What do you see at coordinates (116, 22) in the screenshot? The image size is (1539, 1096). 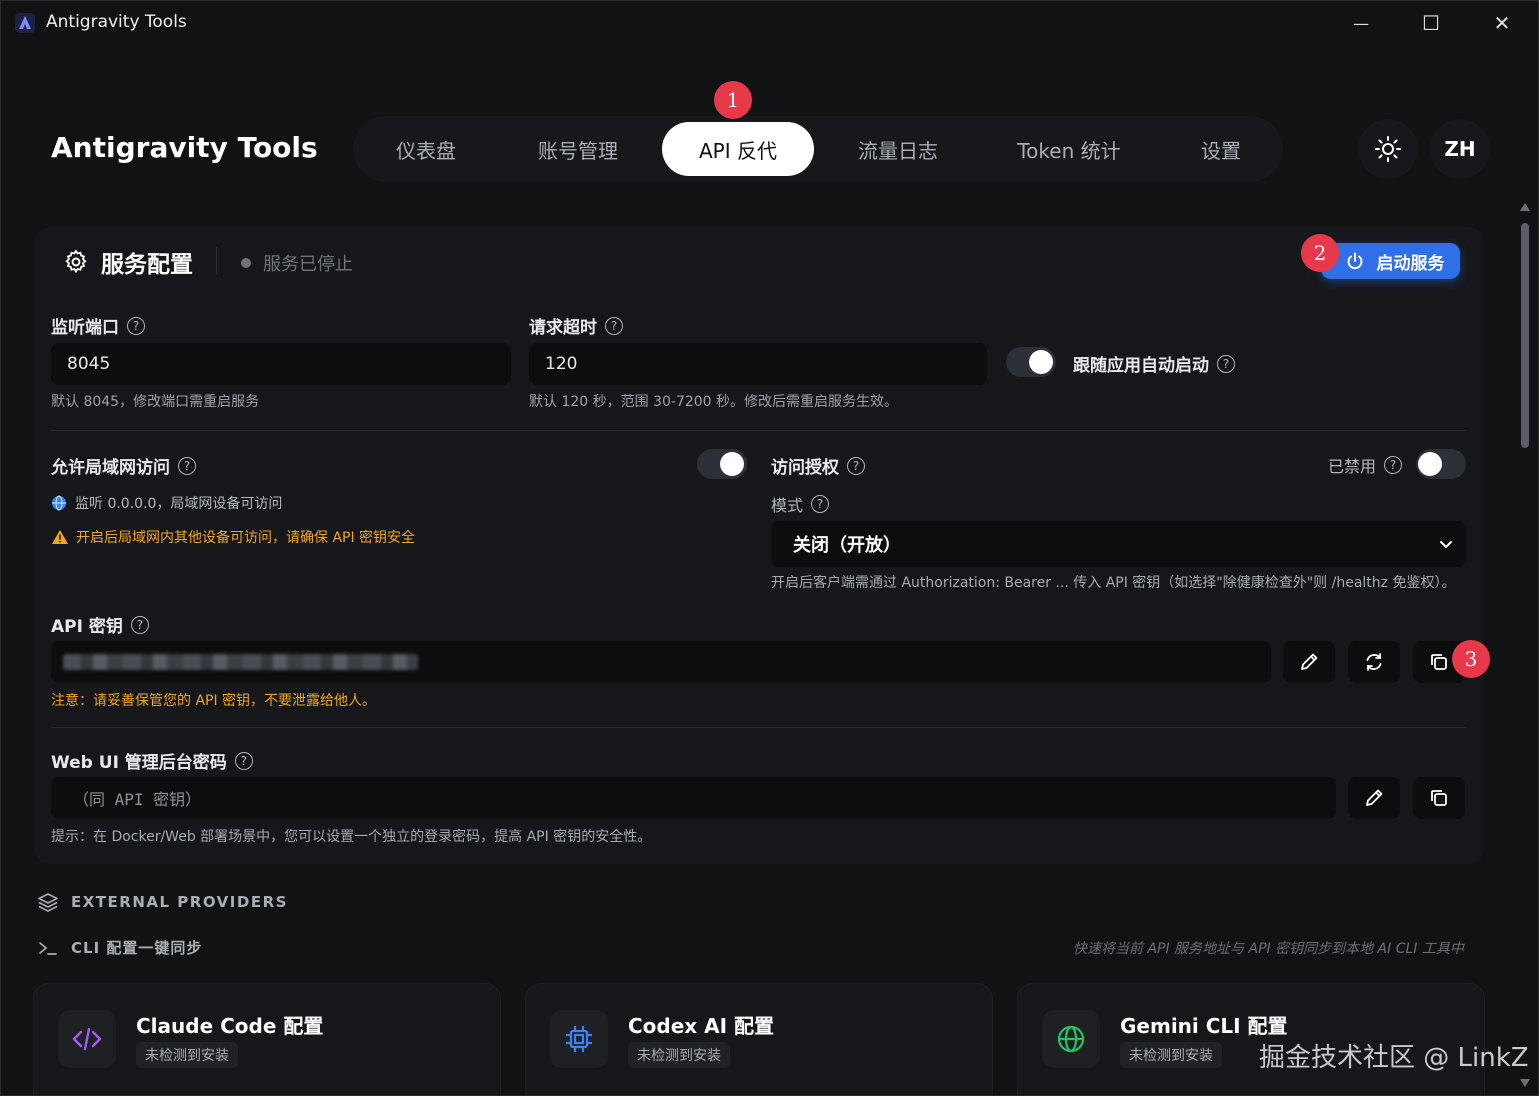 I see `window-title: Antigravity Tools` at bounding box center [116, 22].